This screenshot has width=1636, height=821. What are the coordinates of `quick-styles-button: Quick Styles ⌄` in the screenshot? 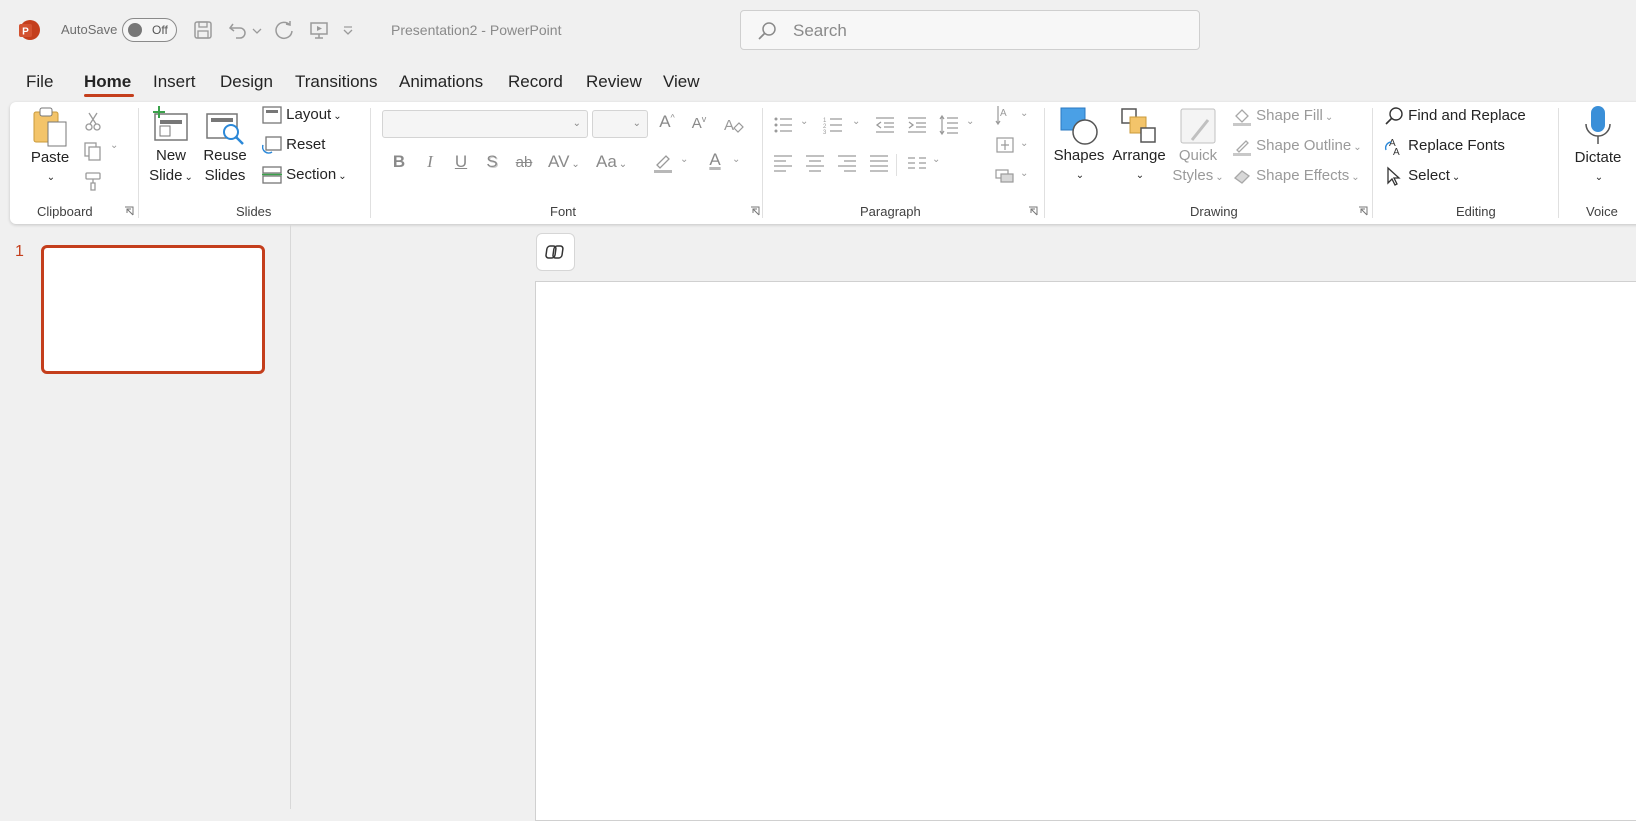 It's located at (1198, 147).